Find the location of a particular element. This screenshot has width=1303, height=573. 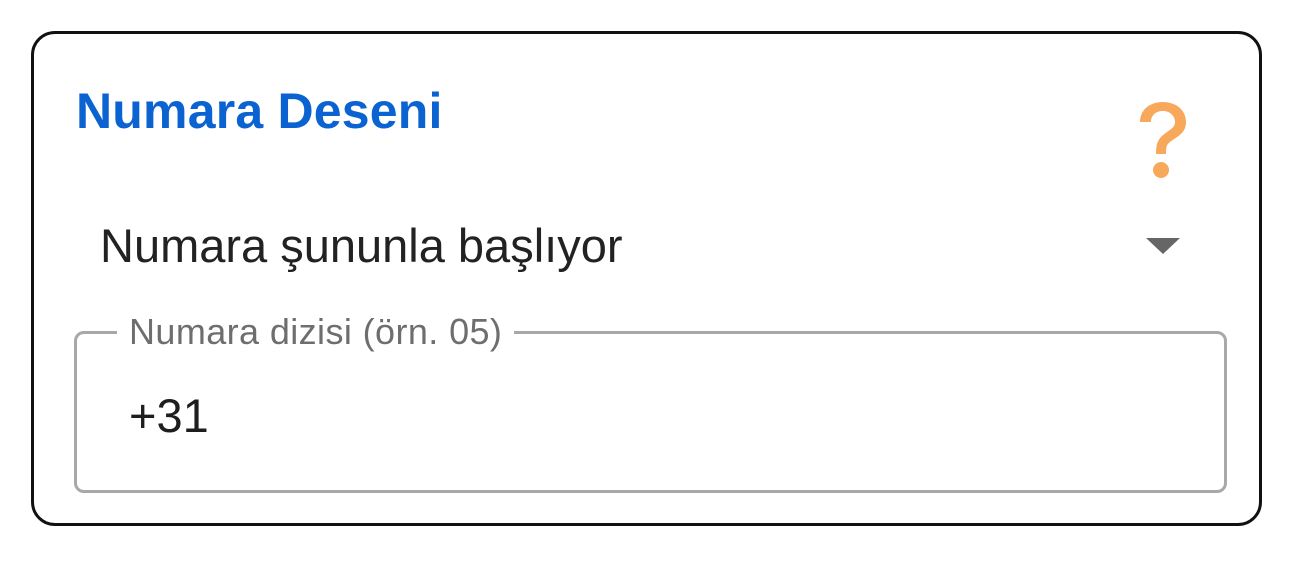

section-title: Numara Deseni is located at coordinates (259, 111).